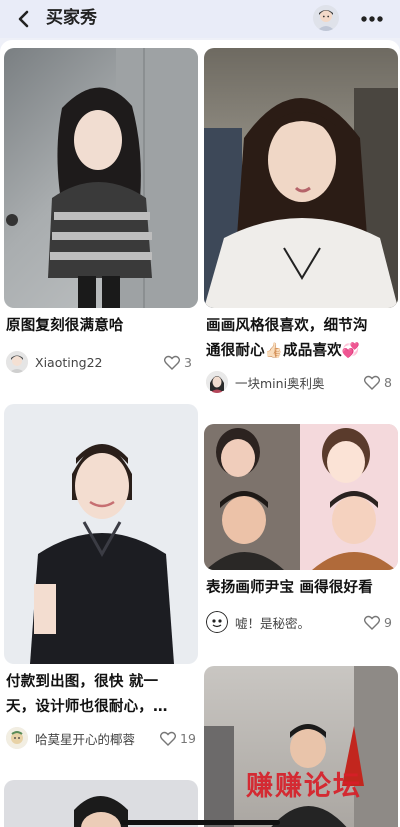 The image size is (400, 827). What do you see at coordinates (178, 738) in the screenshot?
I see `like-button: 19` at bounding box center [178, 738].